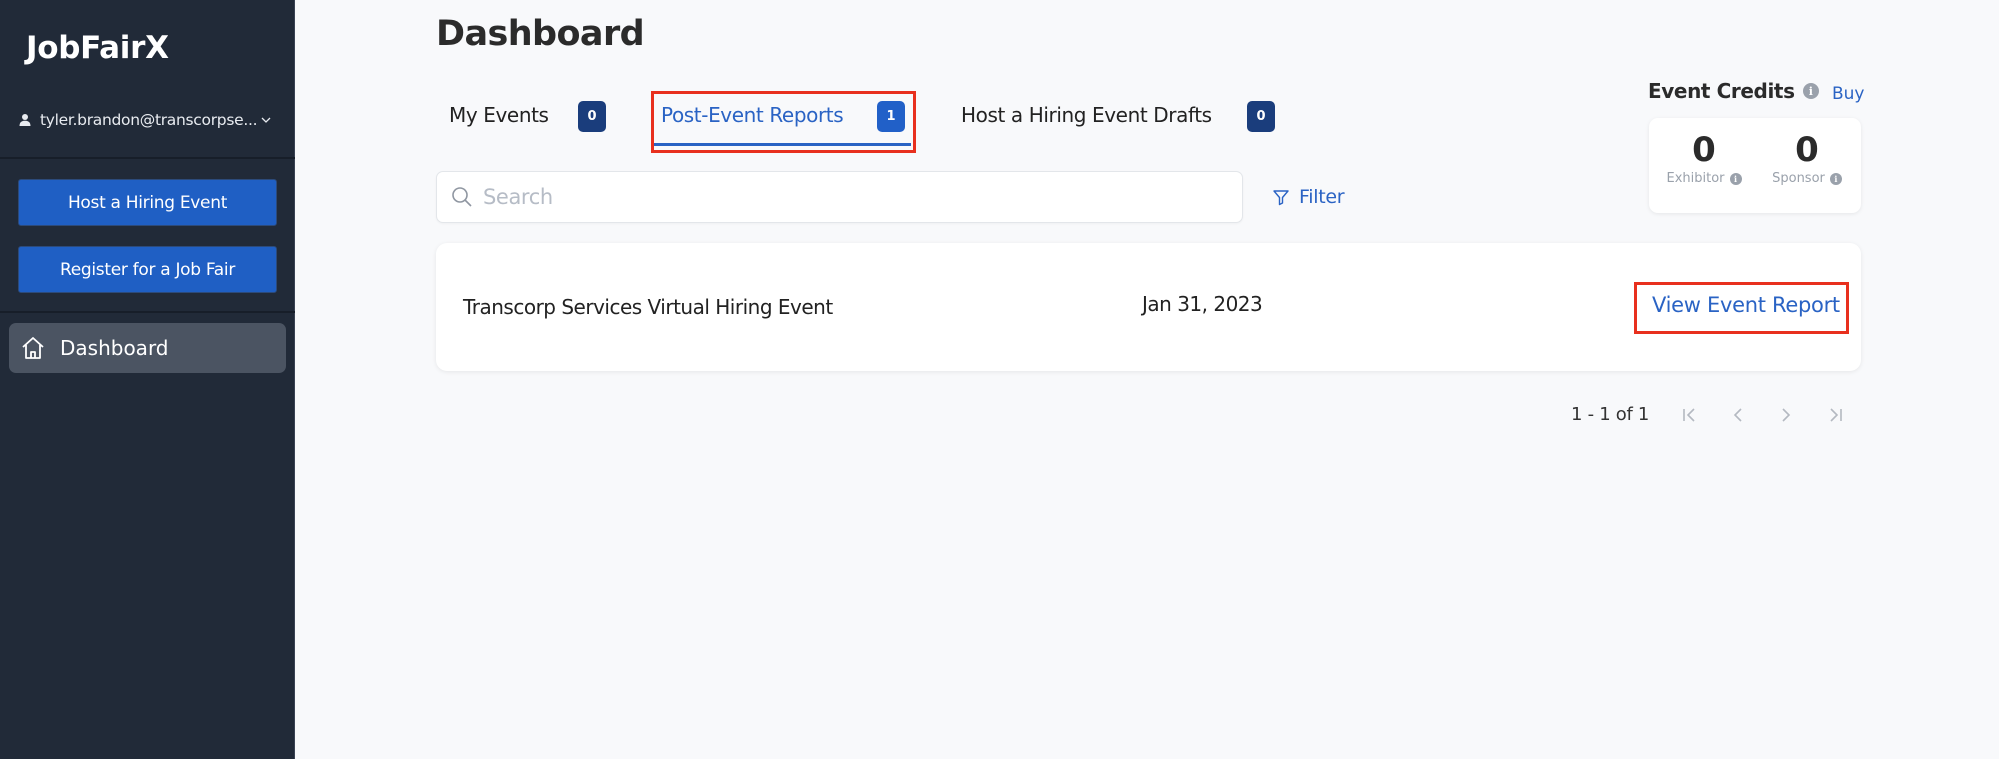 This screenshot has height=759, width=1999. What do you see at coordinates (781, 144) in the screenshot?
I see `active-tab-indicator` at bounding box center [781, 144].